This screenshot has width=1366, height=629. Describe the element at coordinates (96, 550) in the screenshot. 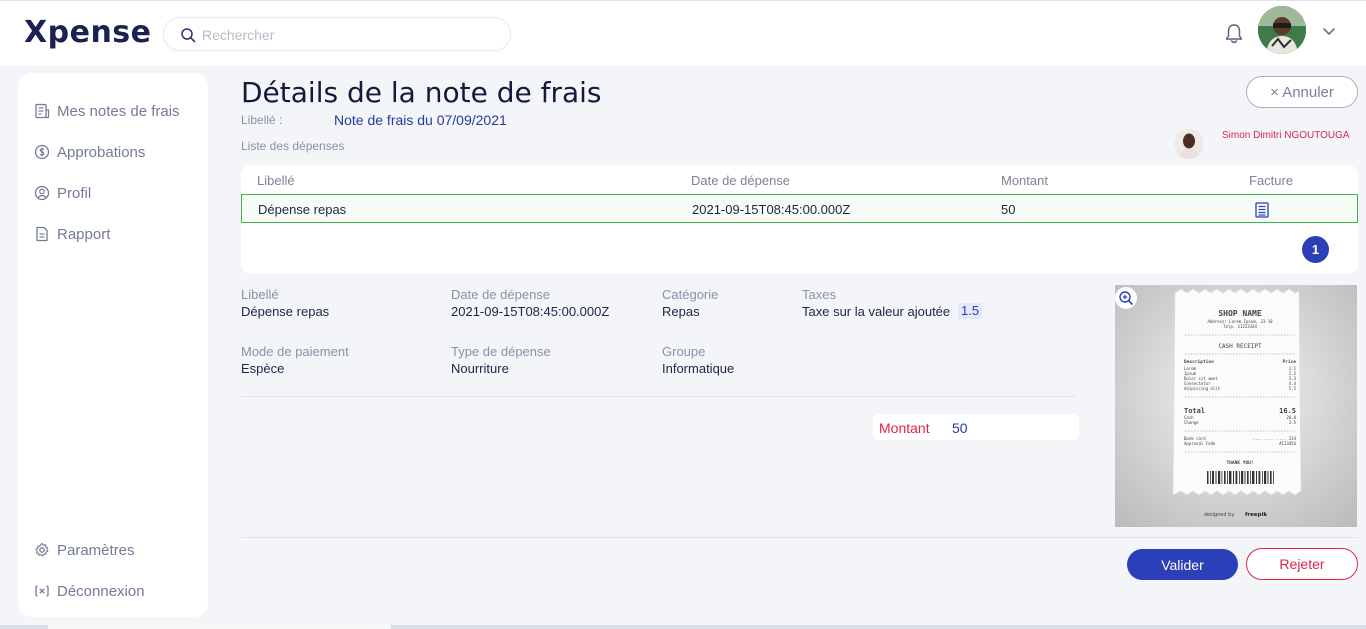

I see `sidebar-item-label: Paramètres` at that location.